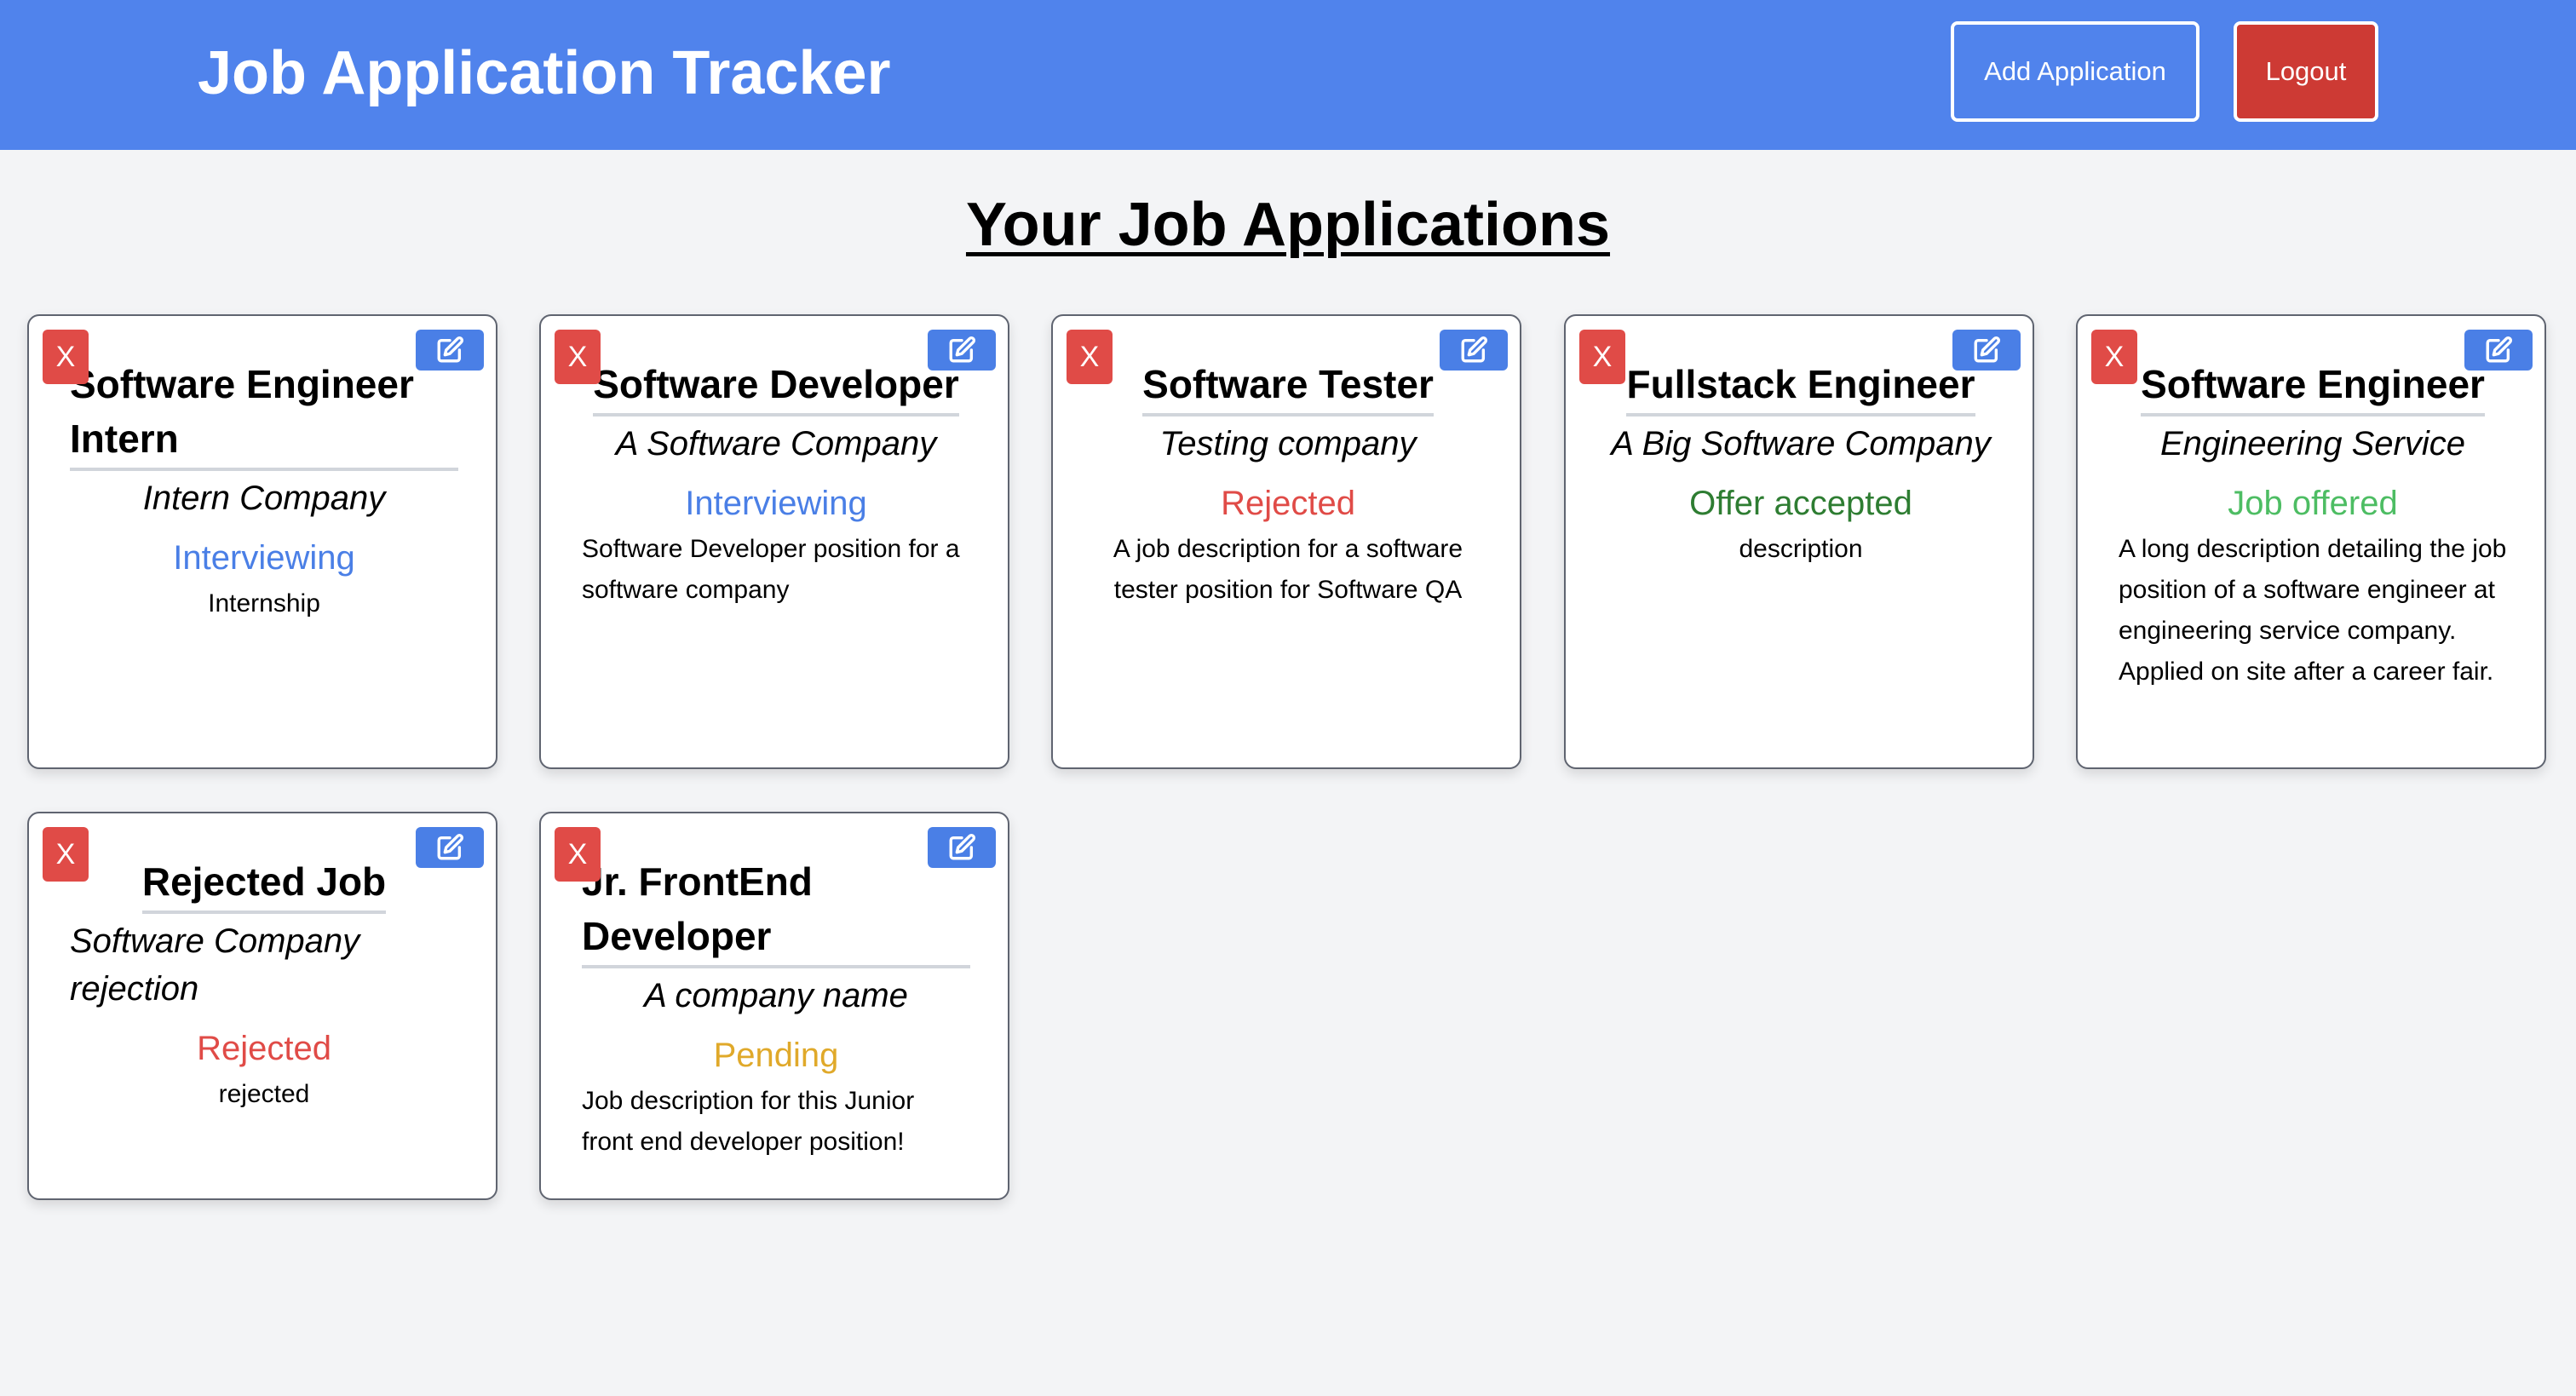 This screenshot has height=1396, width=2576. What do you see at coordinates (545, 73) in the screenshot?
I see `app-title: Job Application Tracker` at bounding box center [545, 73].